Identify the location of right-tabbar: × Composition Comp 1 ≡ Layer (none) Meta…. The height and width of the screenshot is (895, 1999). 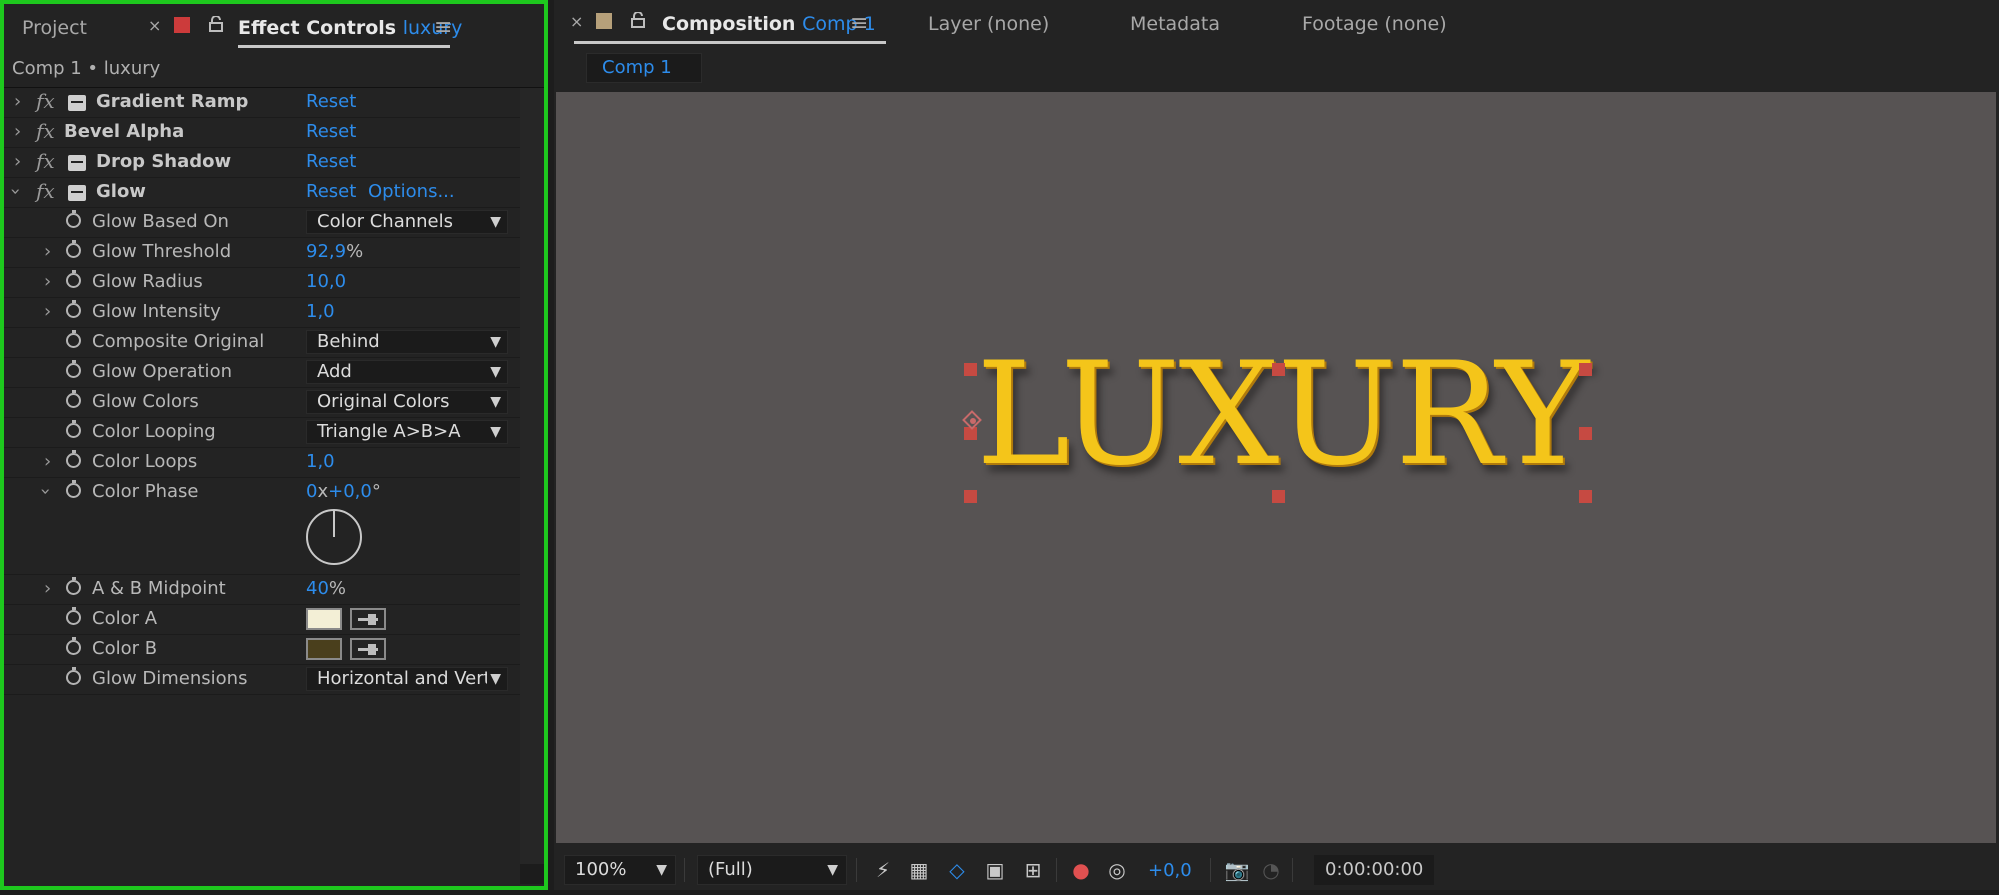
(1276, 24).